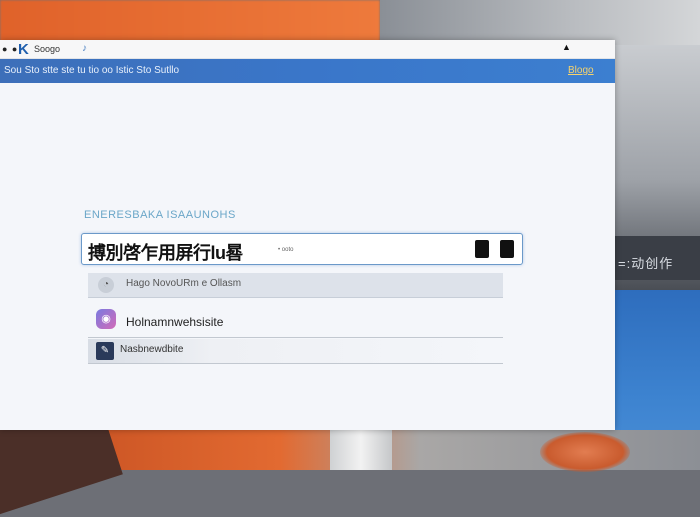 This screenshot has height=517, width=700. What do you see at coordinates (581, 70) in the screenshot?
I see `menu-link-right: Blogo` at bounding box center [581, 70].